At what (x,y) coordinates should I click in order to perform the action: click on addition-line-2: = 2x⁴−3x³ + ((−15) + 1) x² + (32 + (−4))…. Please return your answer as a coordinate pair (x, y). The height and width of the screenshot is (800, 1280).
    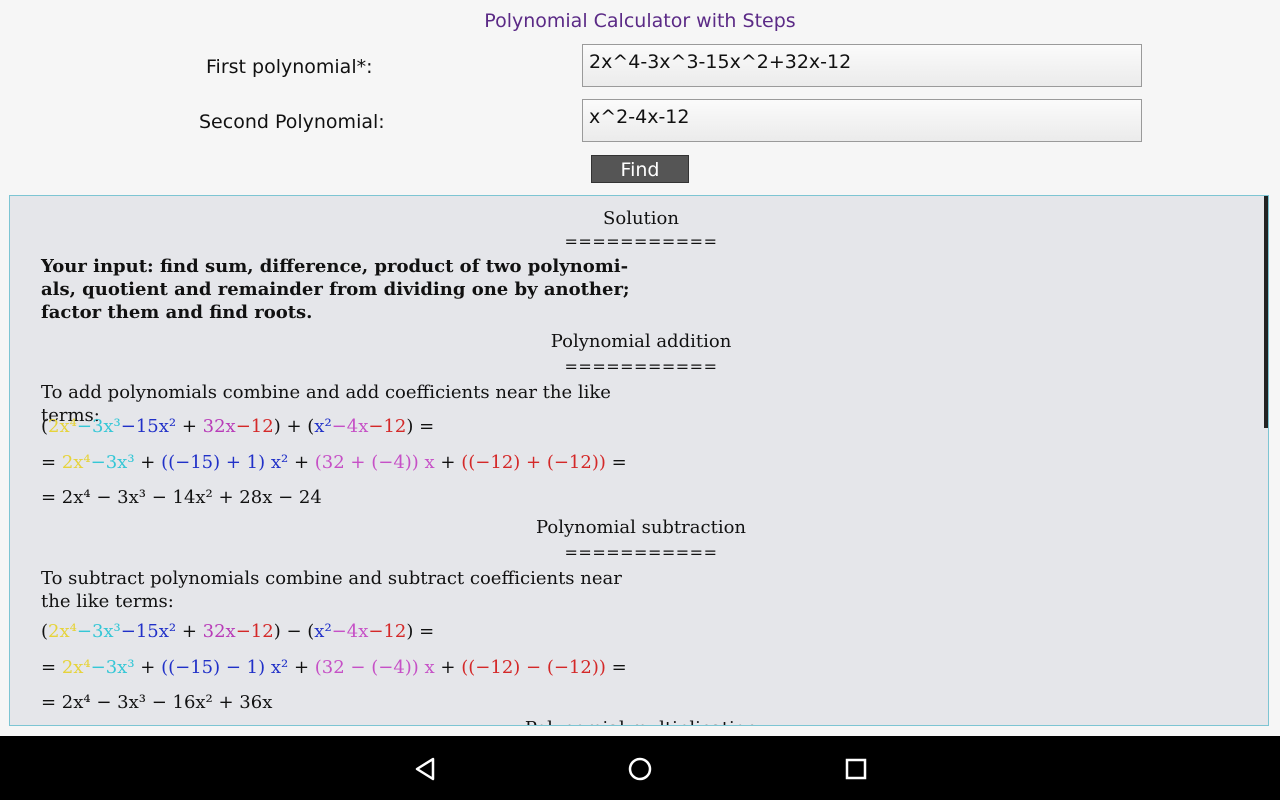
    Looking at the image, I should click on (334, 462).